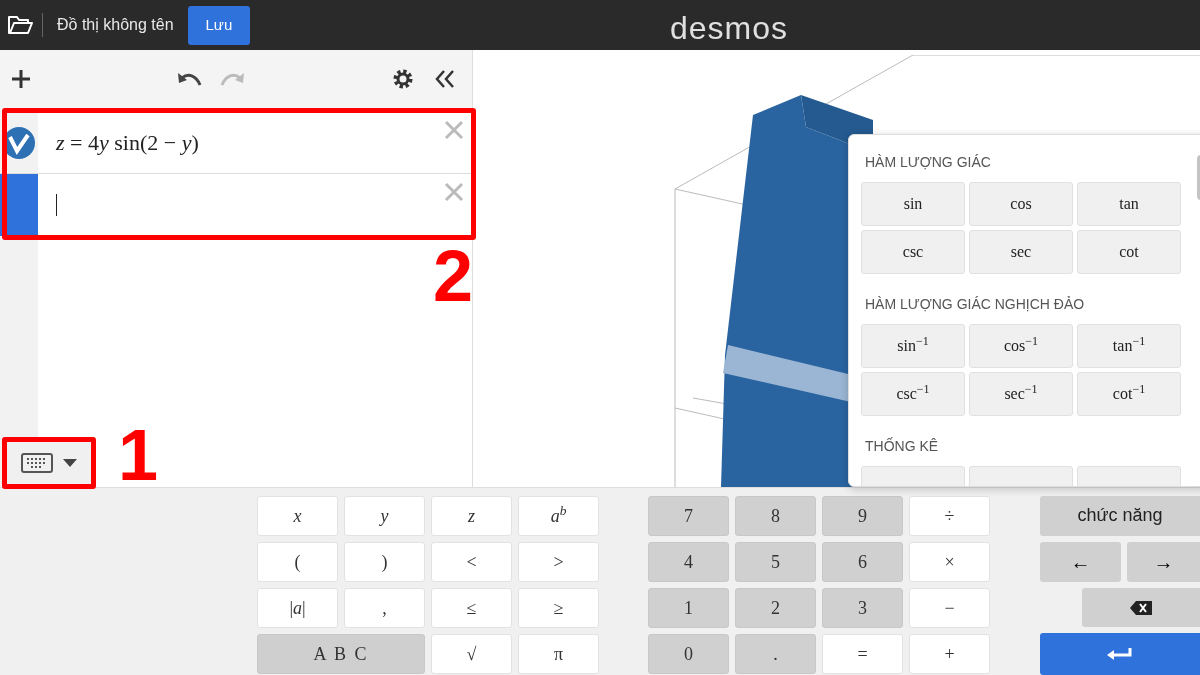  Describe the element at coordinates (558, 608) in the screenshot. I see `keypad-key: ≥` at that location.